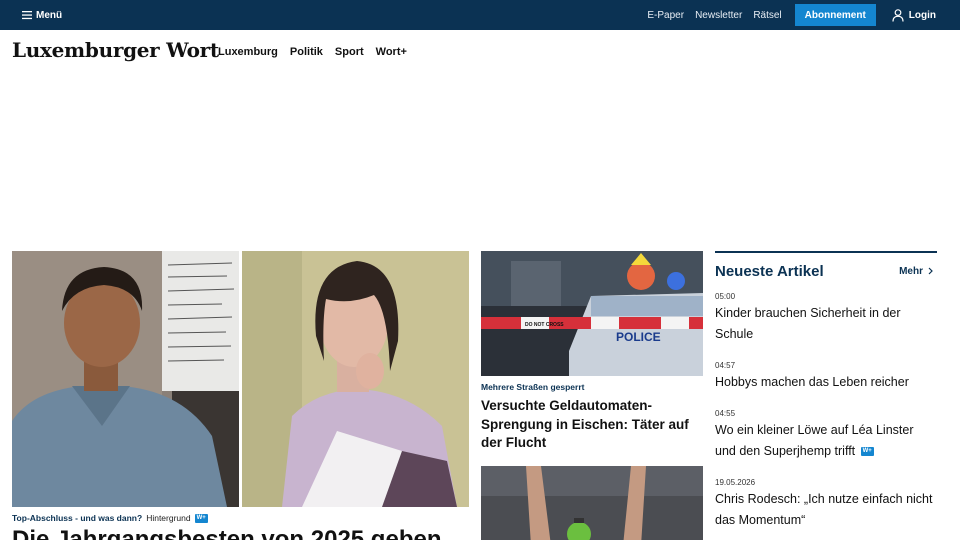 Image resolution: width=960 pixels, height=540 pixels. Describe the element at coordinates (77, 518) in the screenshot. I see `lead-kicker: Top-Abschluss - und was dann?` at that location.